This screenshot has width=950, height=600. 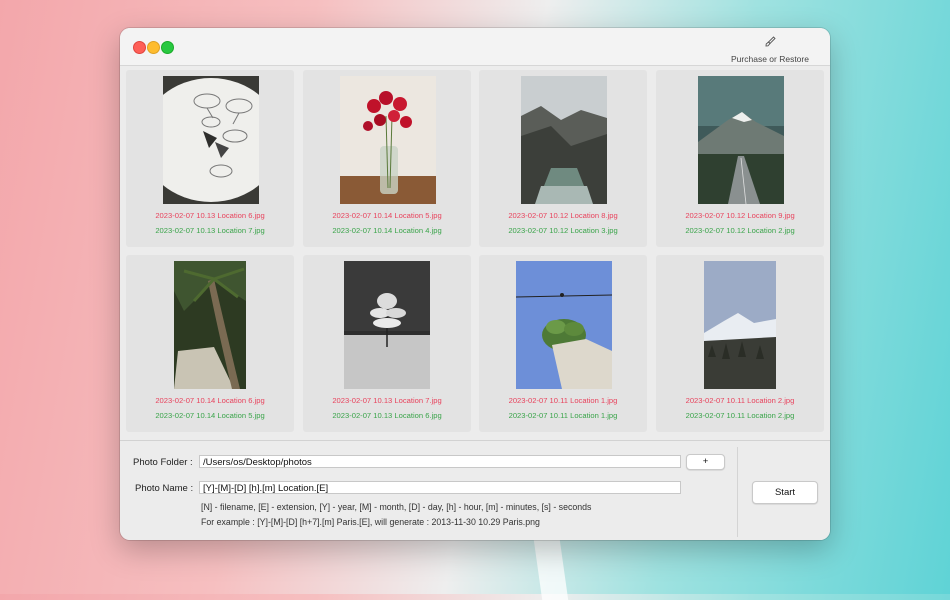 What do you see at coordinates (737, 492) in the screenshot?
I see `panel-divider` at bounding box center [737, 492].